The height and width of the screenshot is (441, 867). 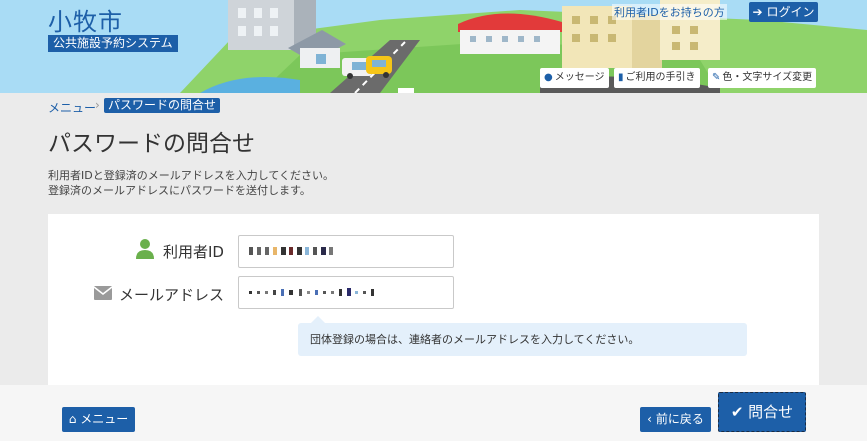 I want to click on menu-button-label: メニュー, so click(x=104, y=419).